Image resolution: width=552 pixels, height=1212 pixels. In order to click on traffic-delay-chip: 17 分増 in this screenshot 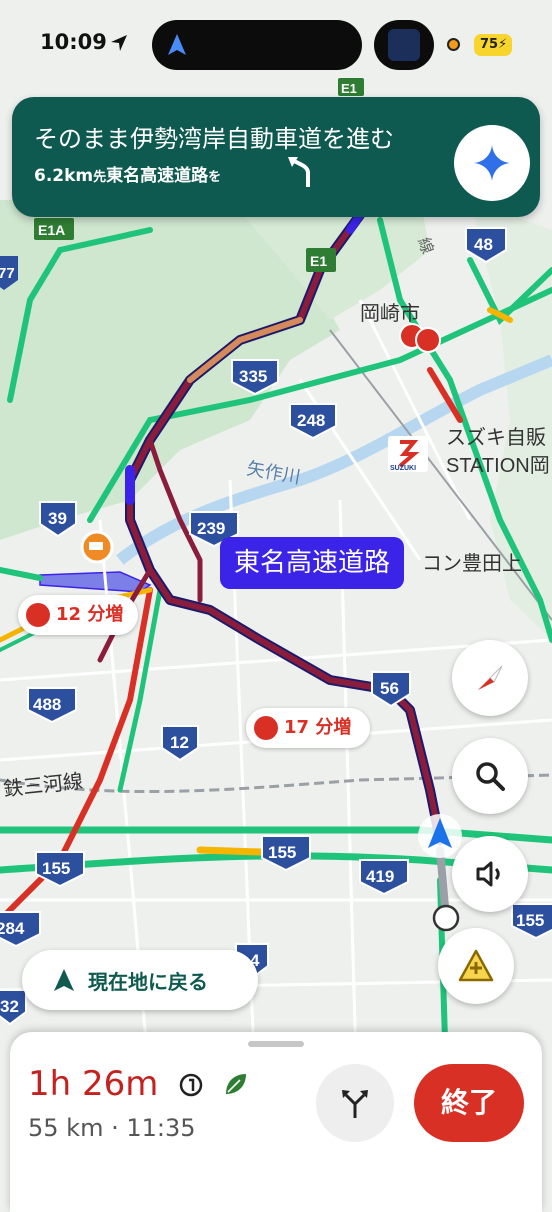, I will do `click(308, 728)`.